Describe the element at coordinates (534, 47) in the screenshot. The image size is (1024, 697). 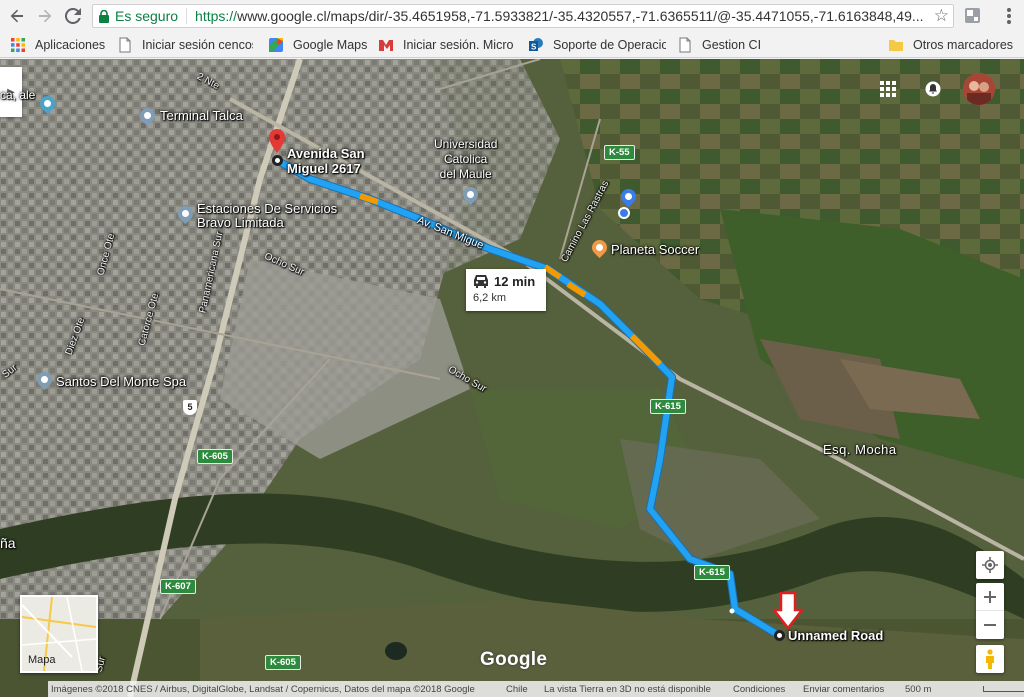
I see `svg-text: S` at that location.